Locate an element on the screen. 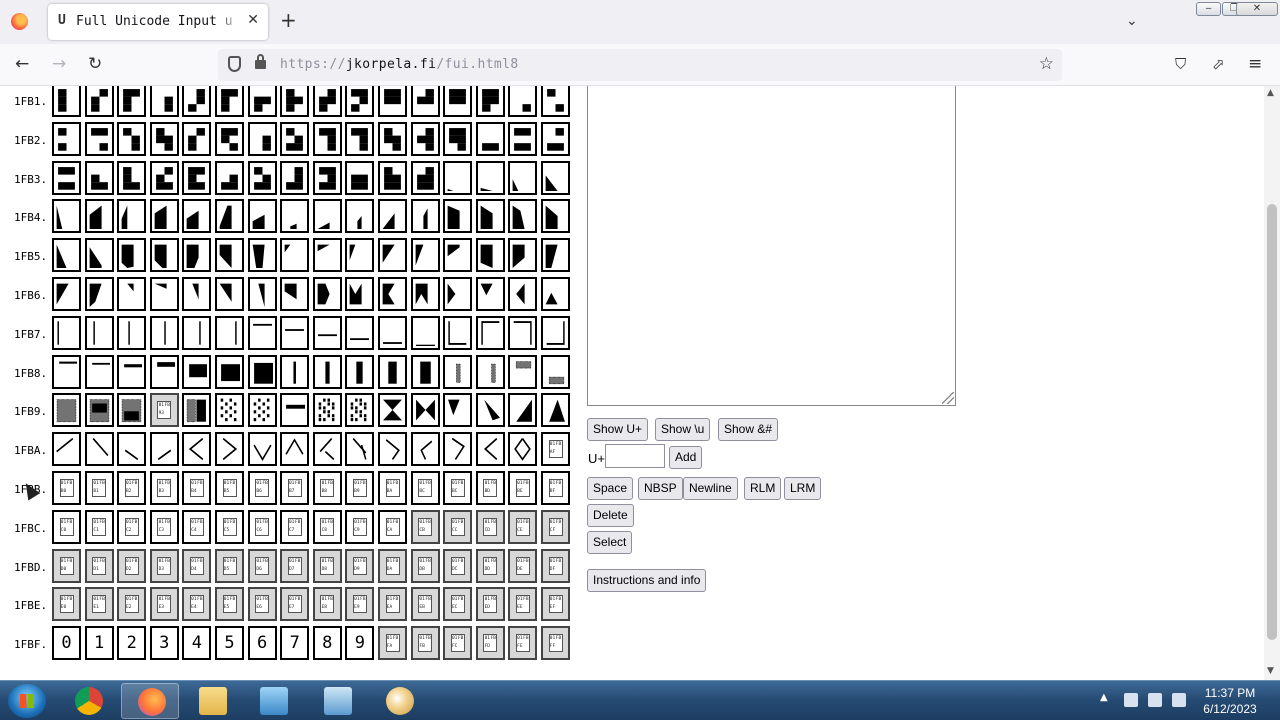 The height and width of the screenshot is (720, 1280). volume-muted-icon is located at coordinates (1179, 700).